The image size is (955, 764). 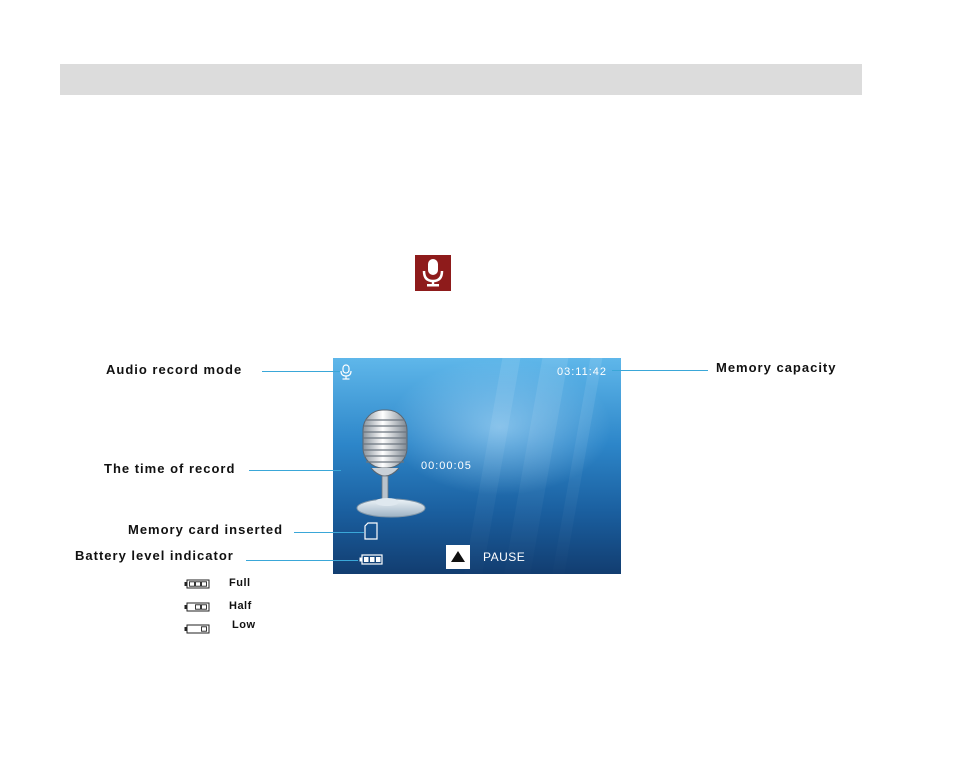 I want to click on battery-low-icon, so click(x=197, y=629).